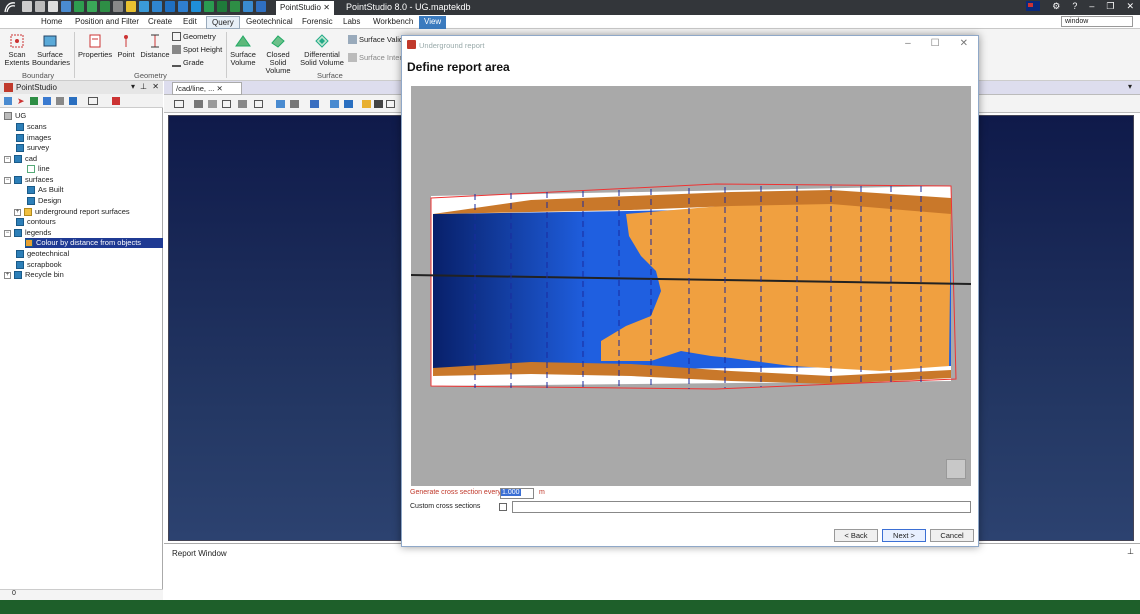 This screenshot has height=614, width=1140. I want to click on tree-item-design: Design, so click(44, 201).